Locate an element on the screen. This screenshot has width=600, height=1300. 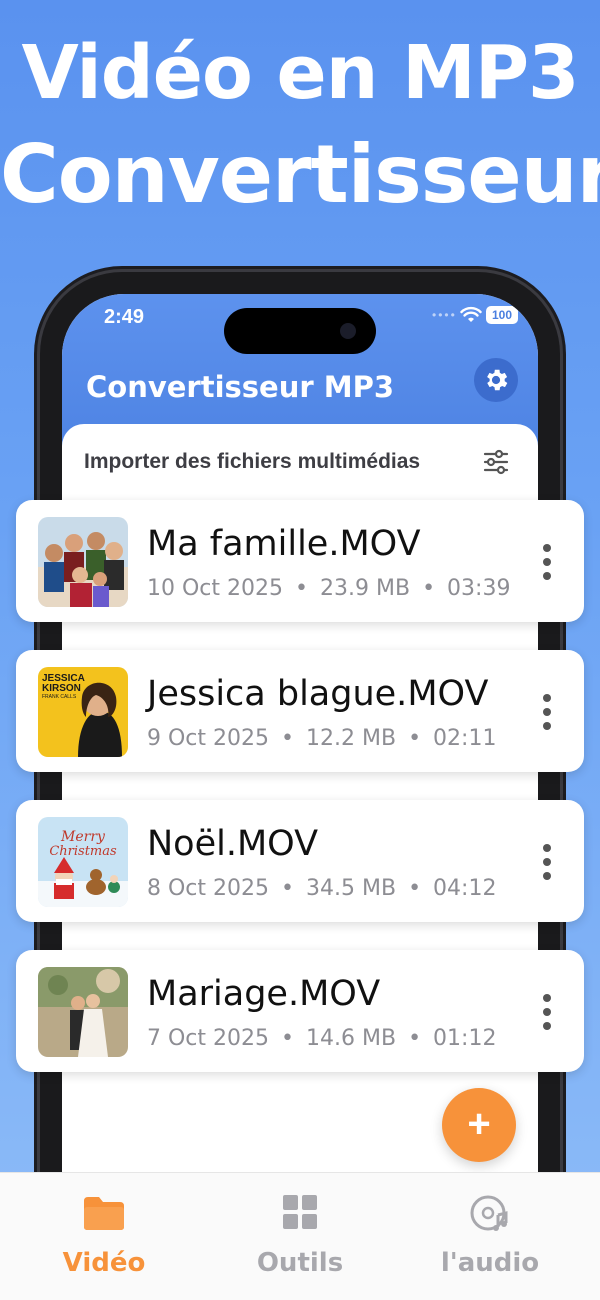
thumb-text-line2: Christmas is located at coordinates (83, 851).